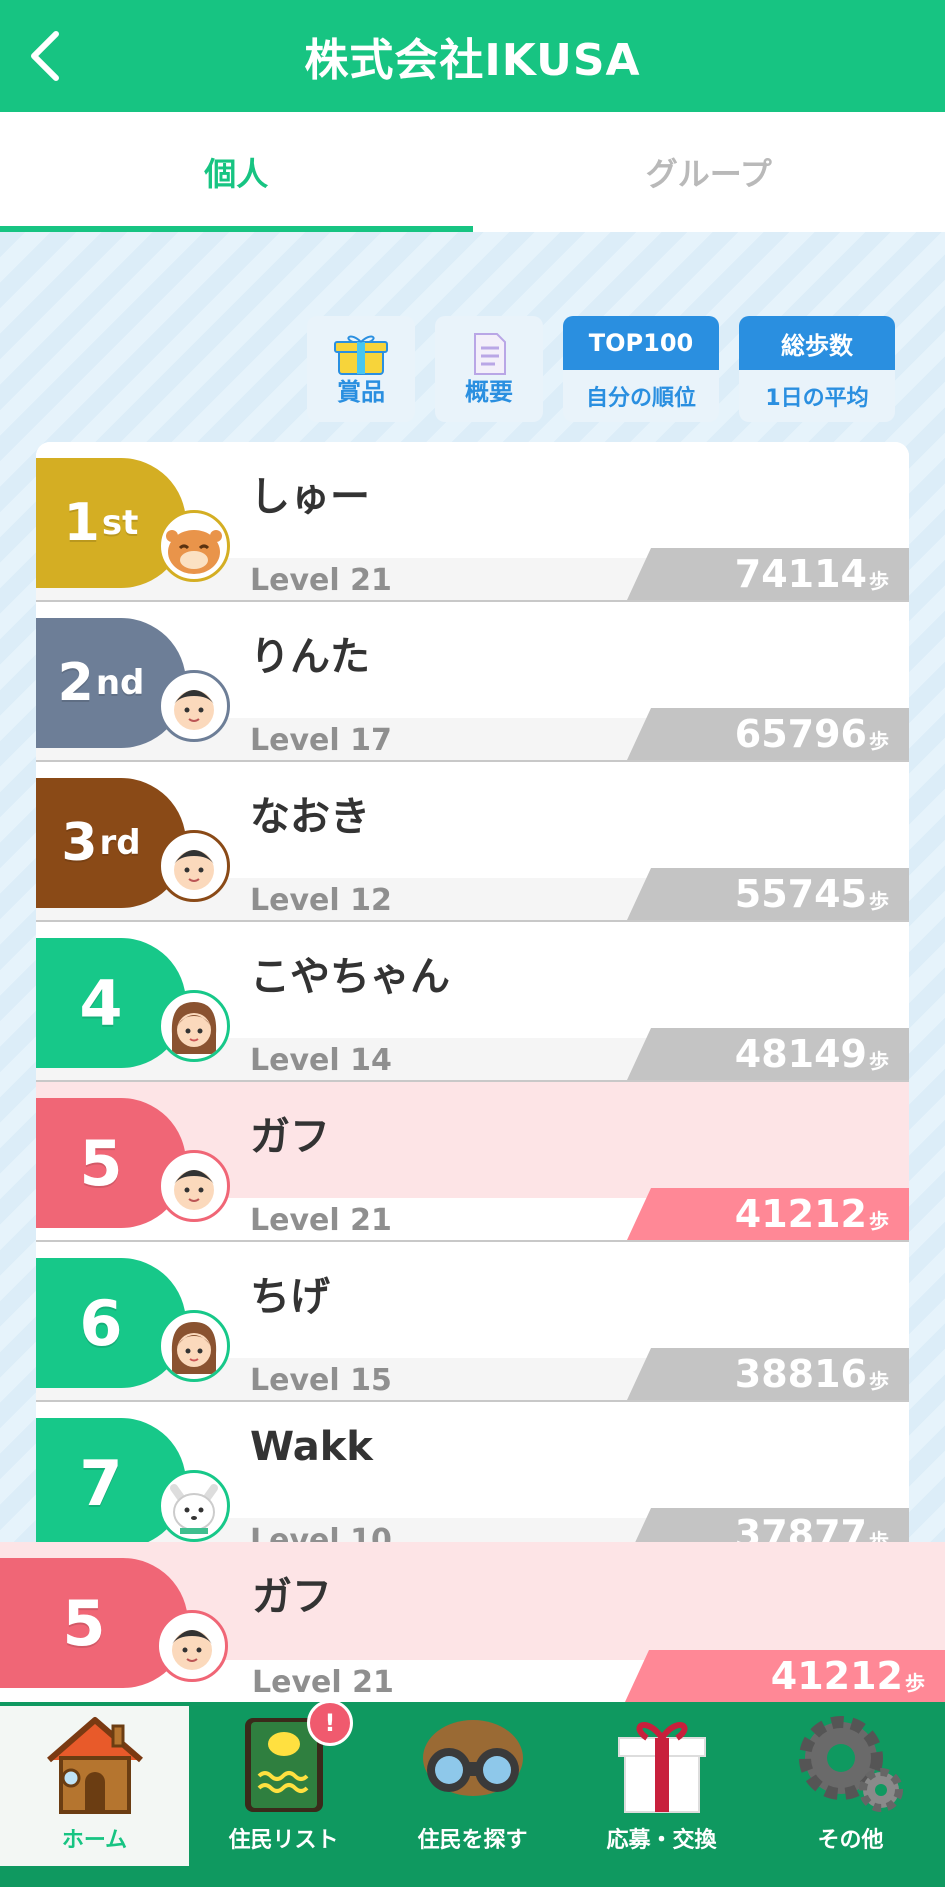 The width and height of the screenshot is (945, 1887). I want to click on rank-number: 7, so click(101, 1483).